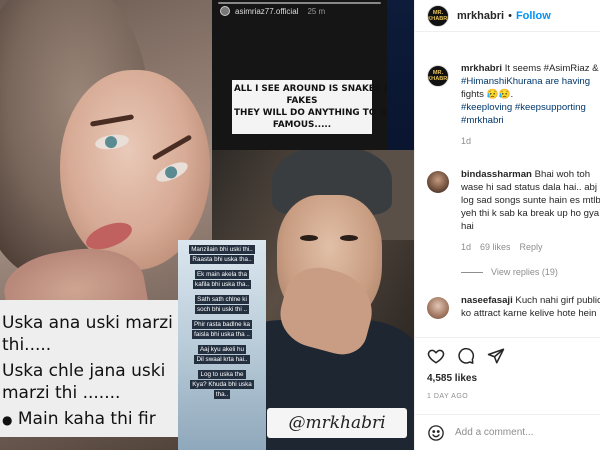 The width and height of the screenshot is (600, 450). What do you see at coordinates (466, 141) in the screenshot?
I see `caption-time: 1d` at bounding box center [466, 141].